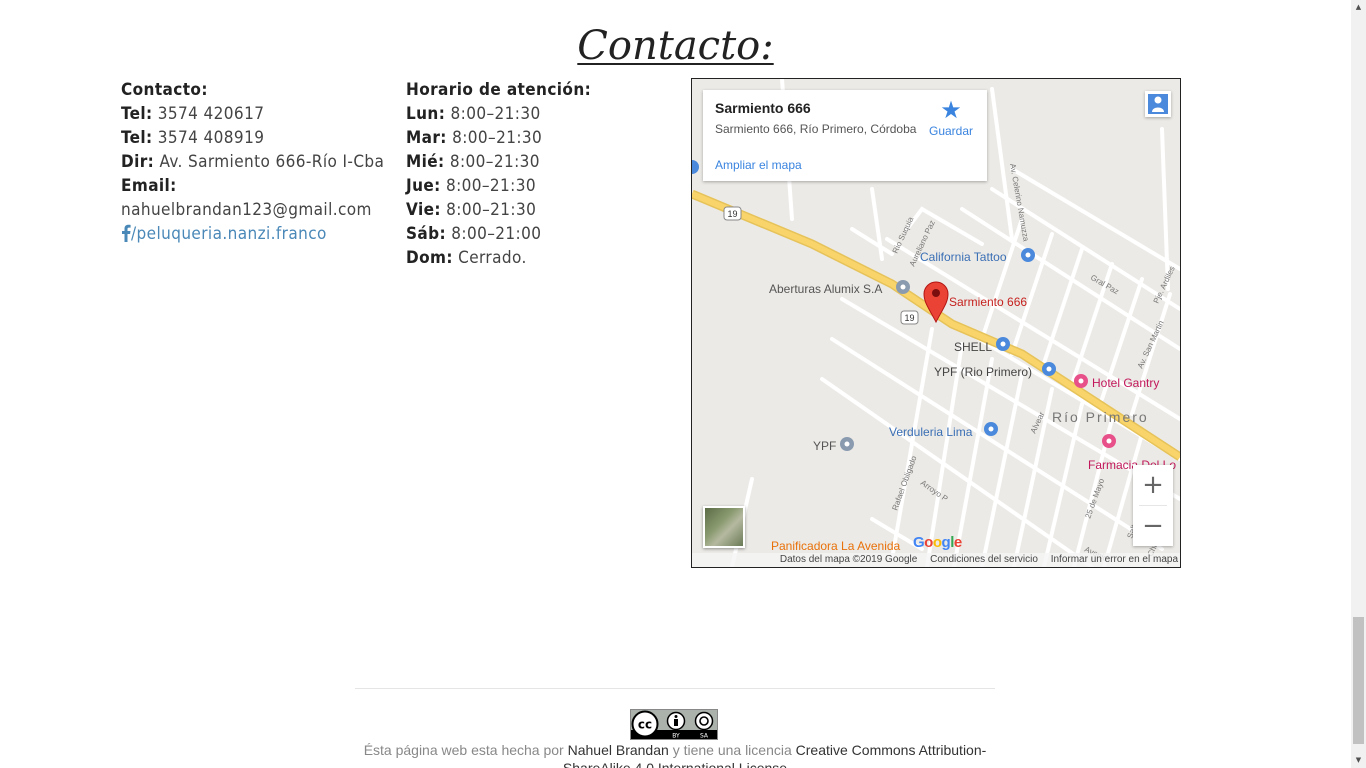 The height and width of the screenshot is (768, 1366). What do you see at coordinates (816, 129) in the screenshot?
I see `place-address: Sarmiento 666, Río Primero, Córdoba` at bounding box center [816, 129].